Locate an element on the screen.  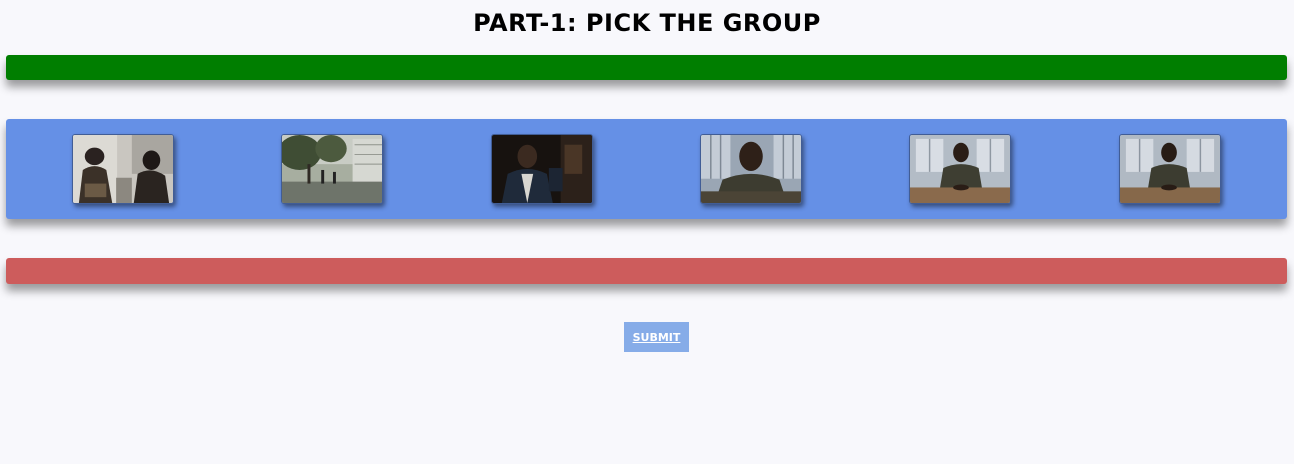
thumbnail-1-image is located at coordinates (123, 169).